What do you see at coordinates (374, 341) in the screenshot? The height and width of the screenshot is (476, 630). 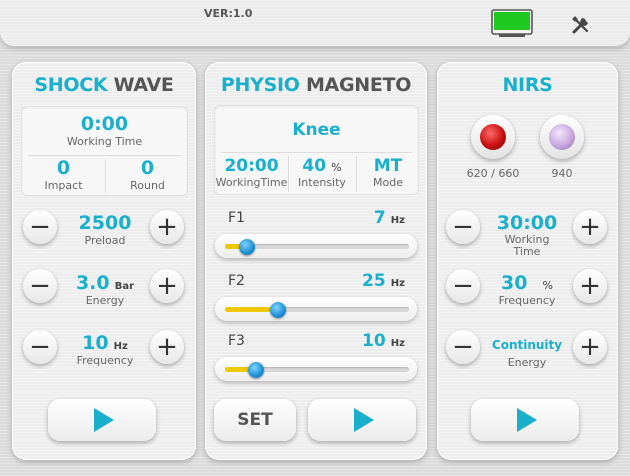 I see `f3-value: 10` at bounding box center [374, 341].